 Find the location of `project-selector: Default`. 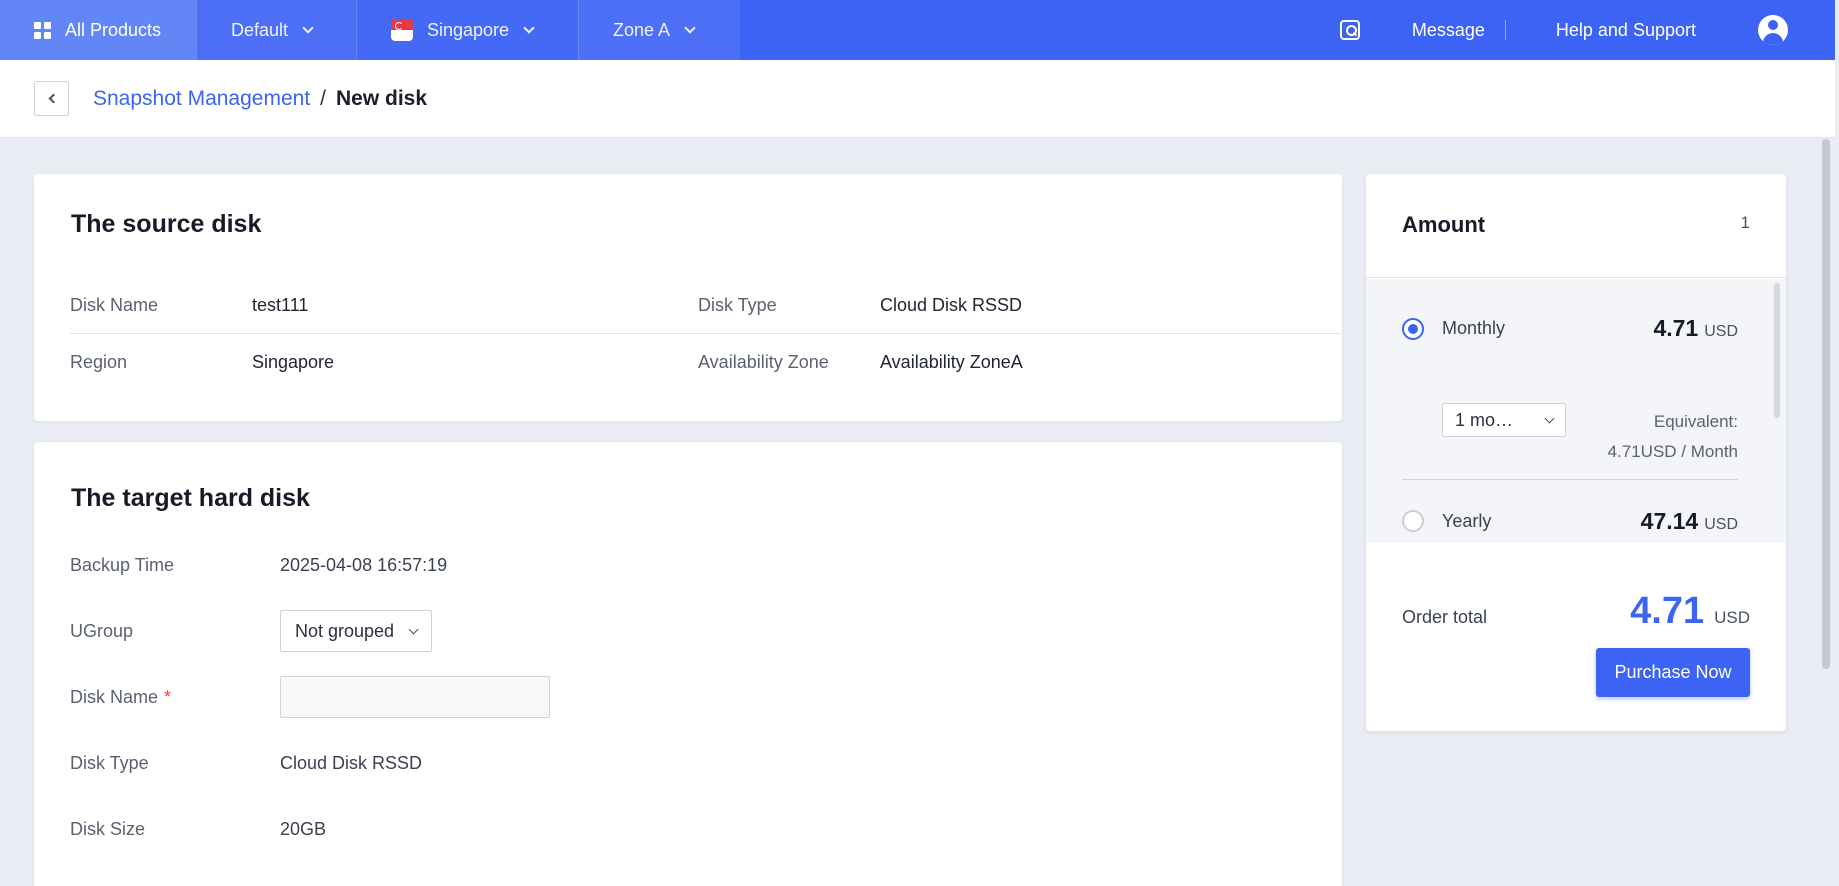

project-selector: Default is located at coordinates (276, 30).